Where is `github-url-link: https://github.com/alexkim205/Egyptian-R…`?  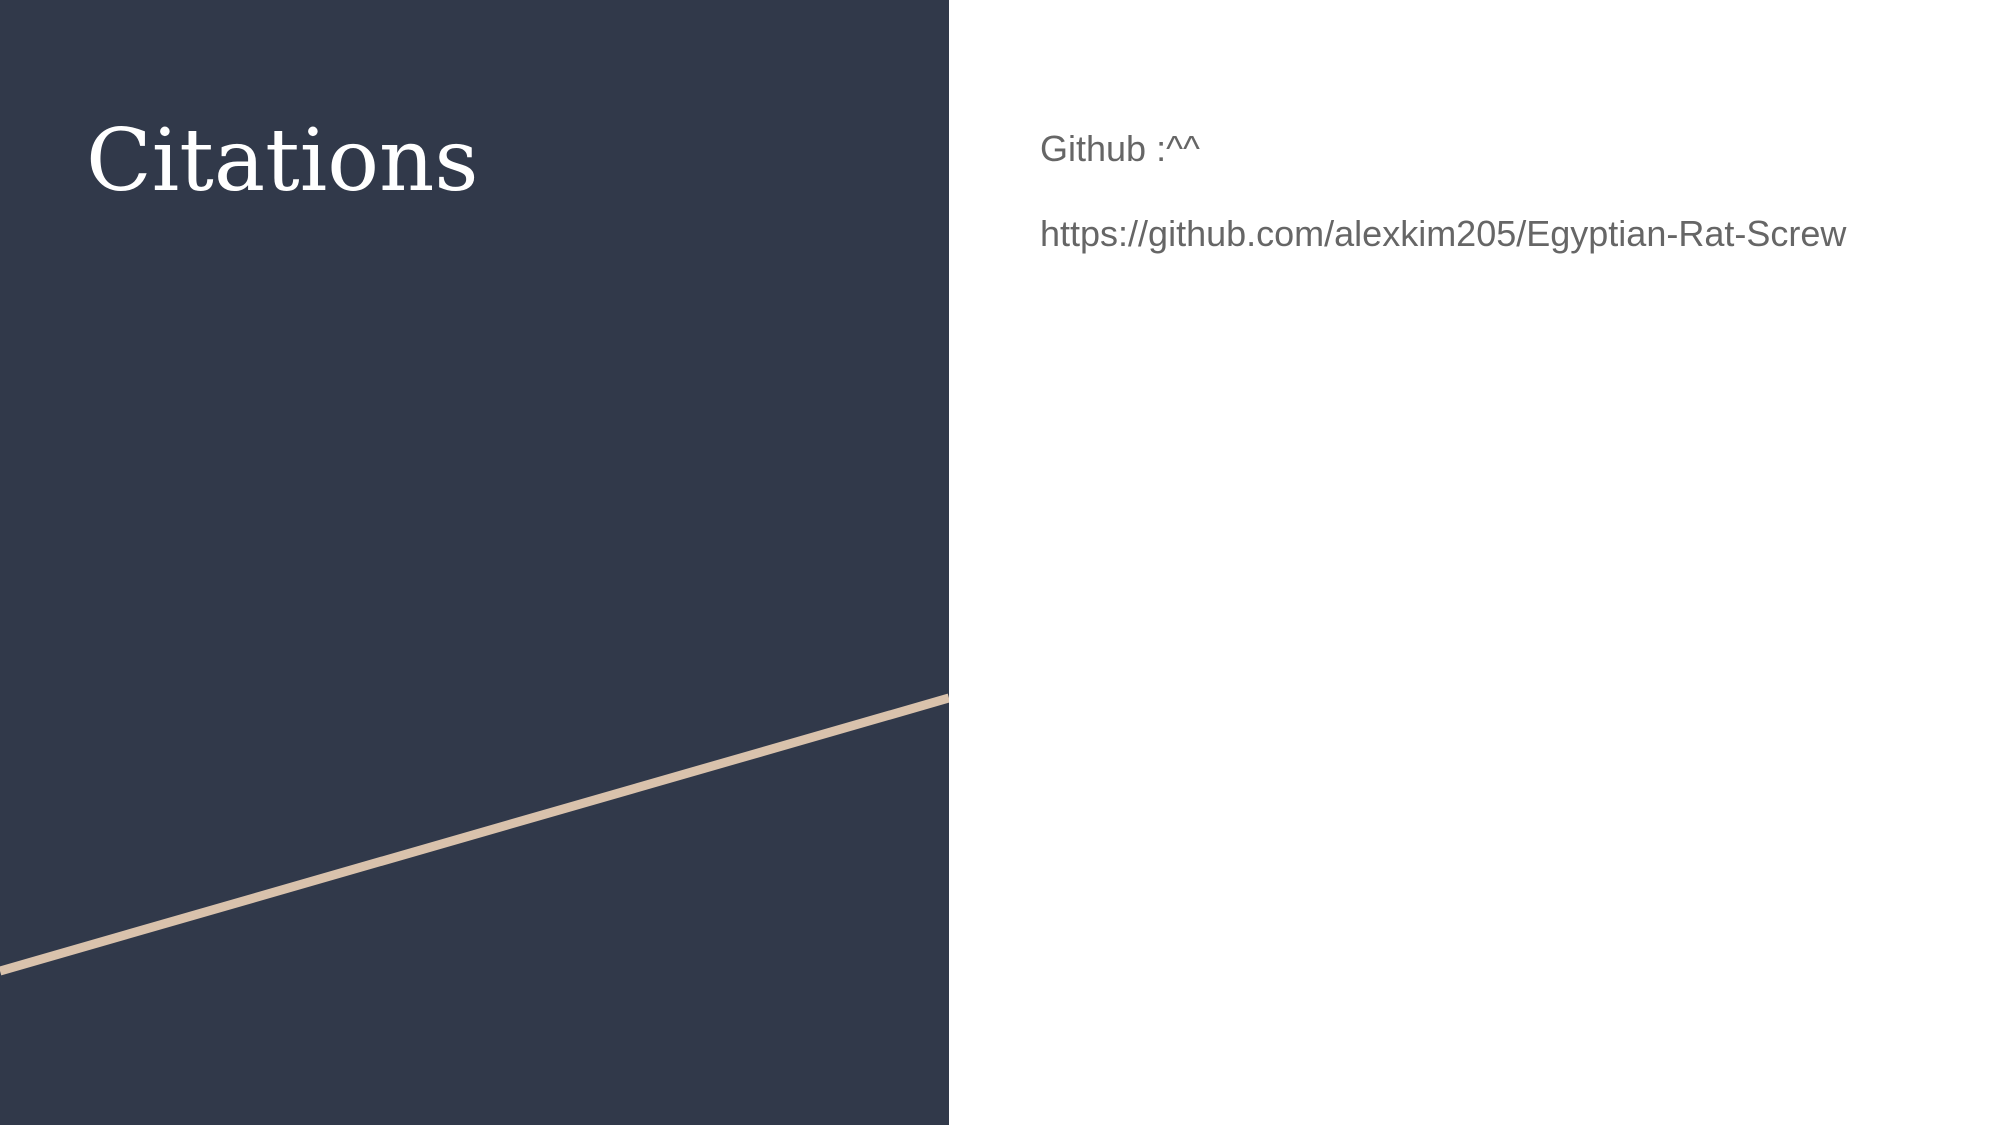
github-url-link: https://github.com/alexkim205/Egyptian-R… is located at coordinates (1443, 234).